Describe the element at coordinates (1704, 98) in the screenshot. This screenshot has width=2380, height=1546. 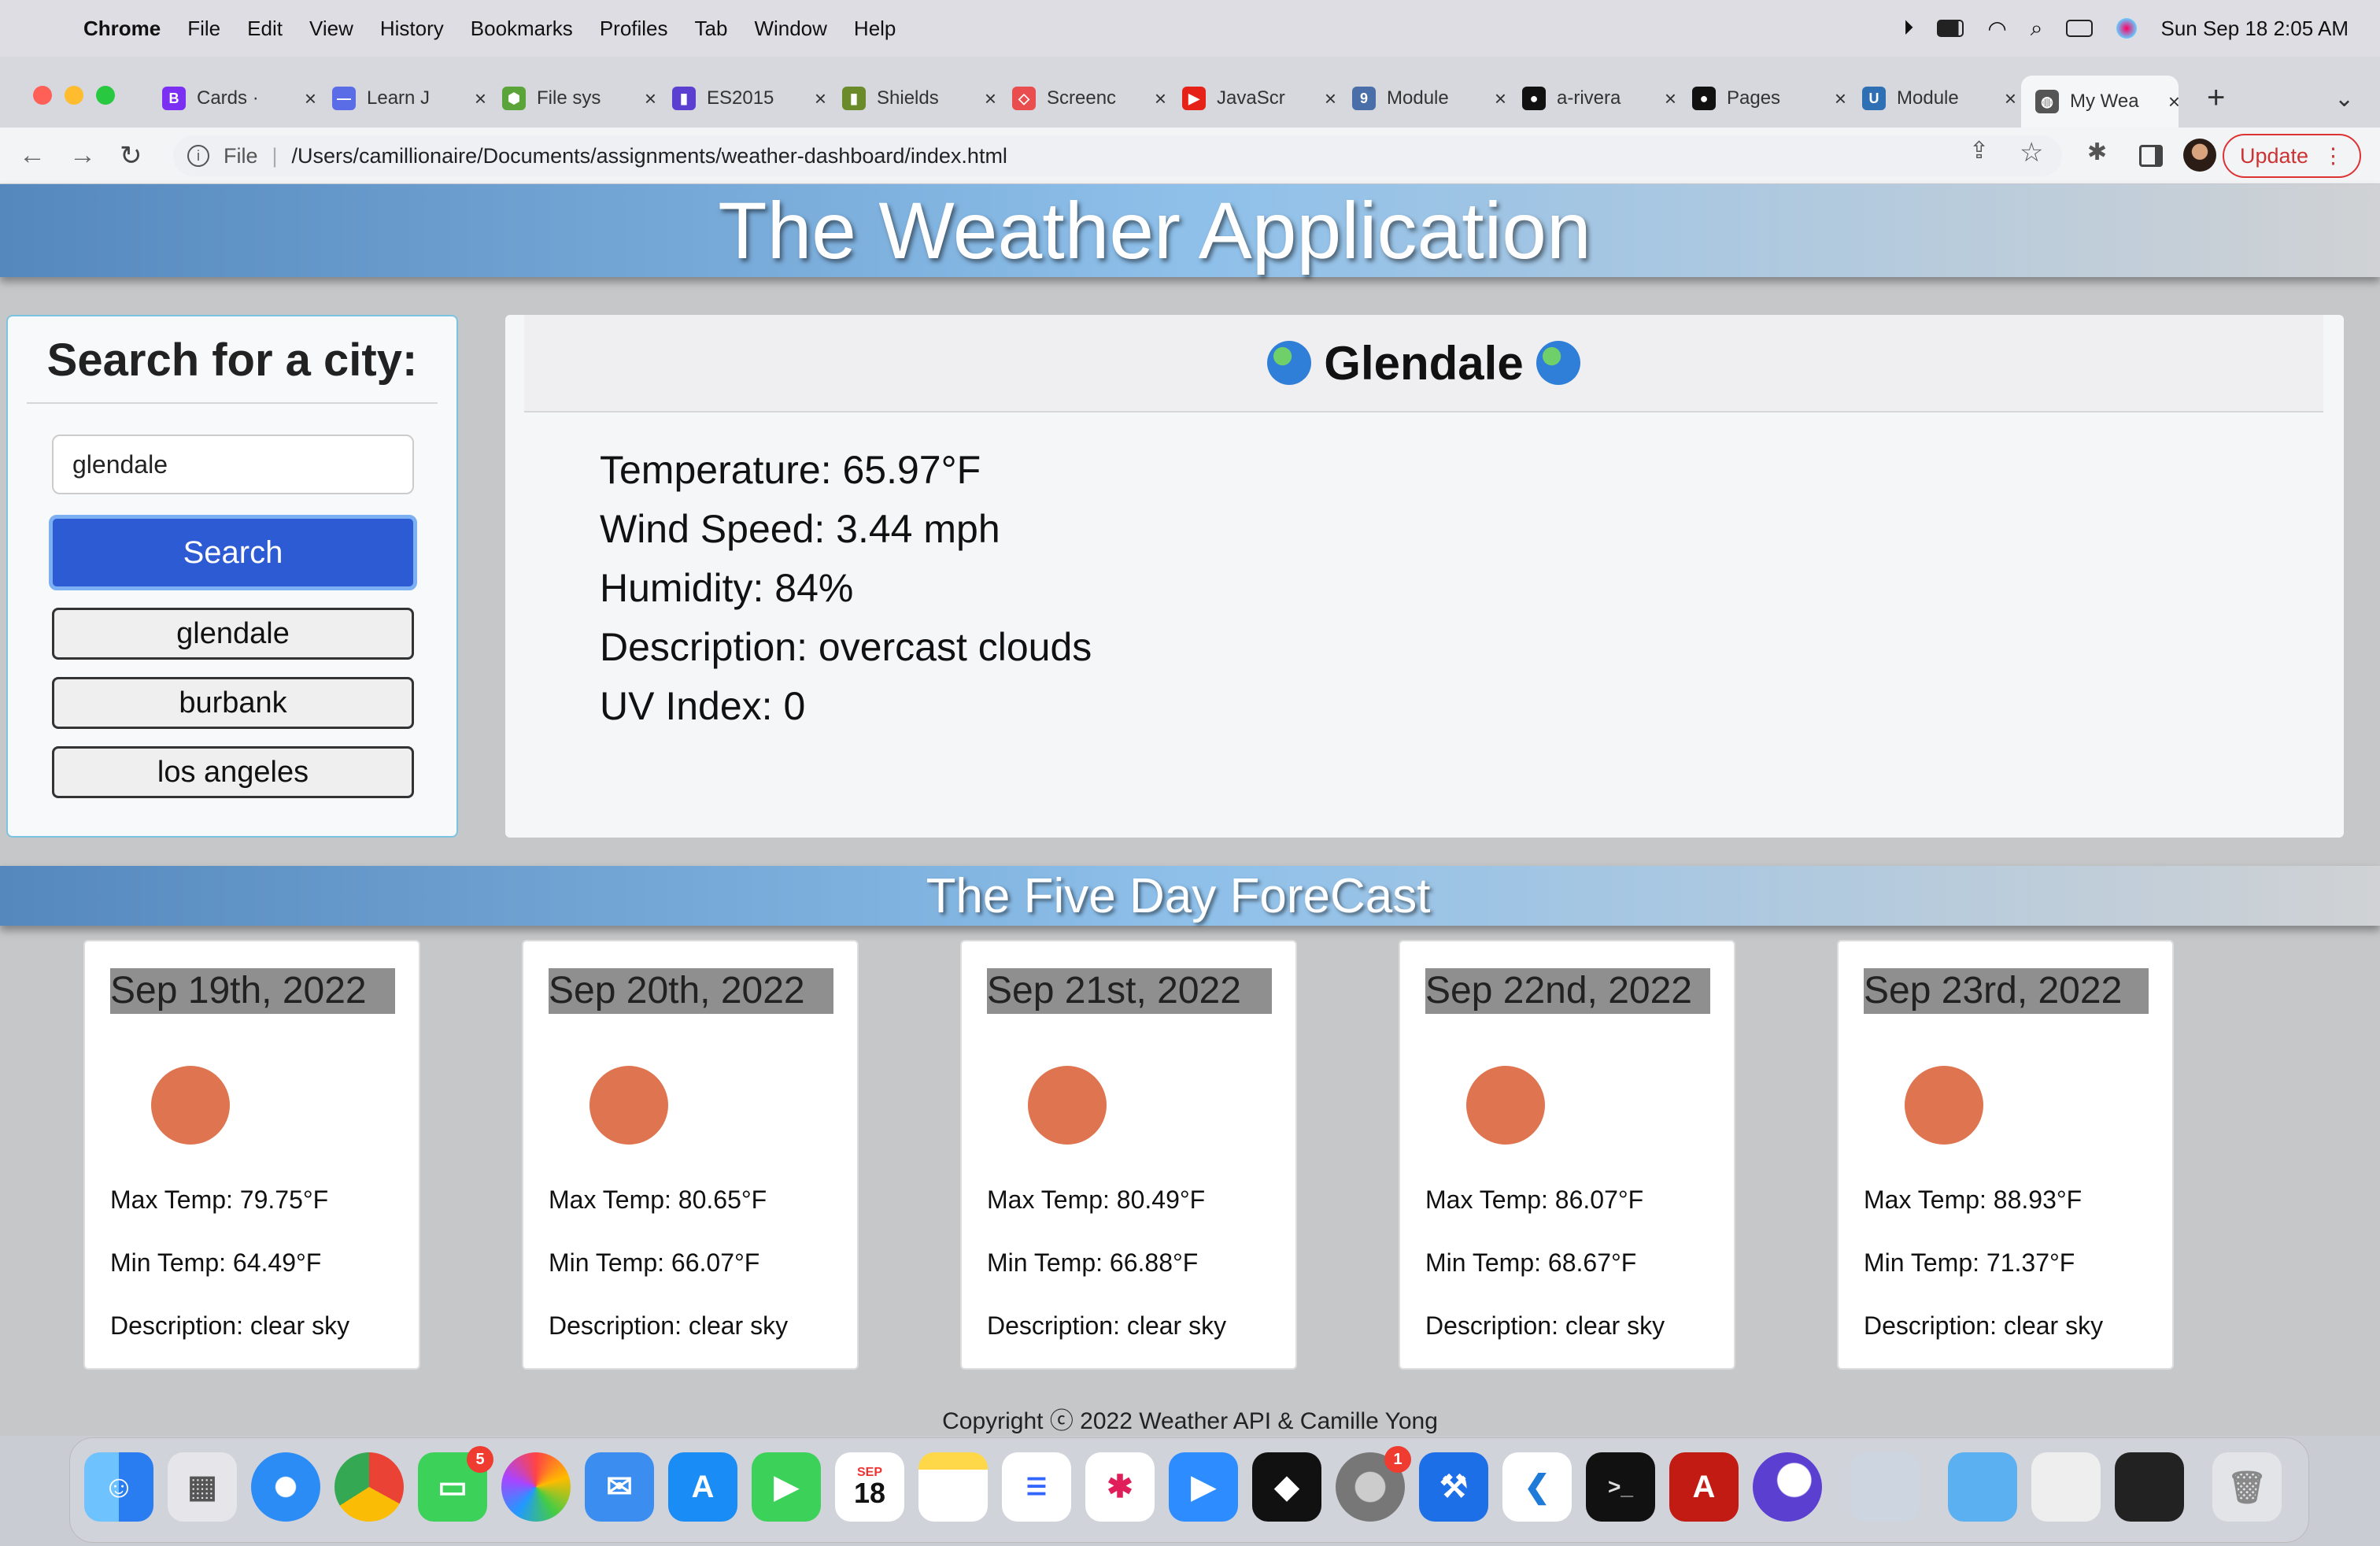
I see `github-icon: ●` at that location.